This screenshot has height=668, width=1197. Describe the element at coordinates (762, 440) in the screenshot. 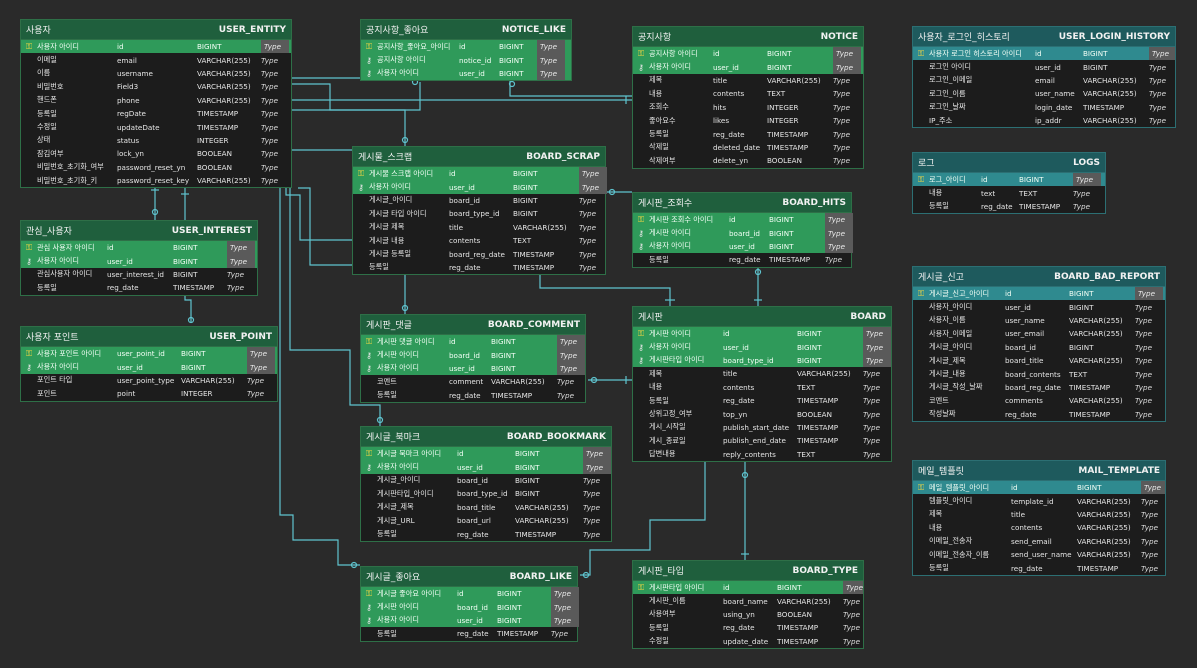

I see `column-row: 게시_종료일 publish_end_date TIMESTAMP Type` at that location.